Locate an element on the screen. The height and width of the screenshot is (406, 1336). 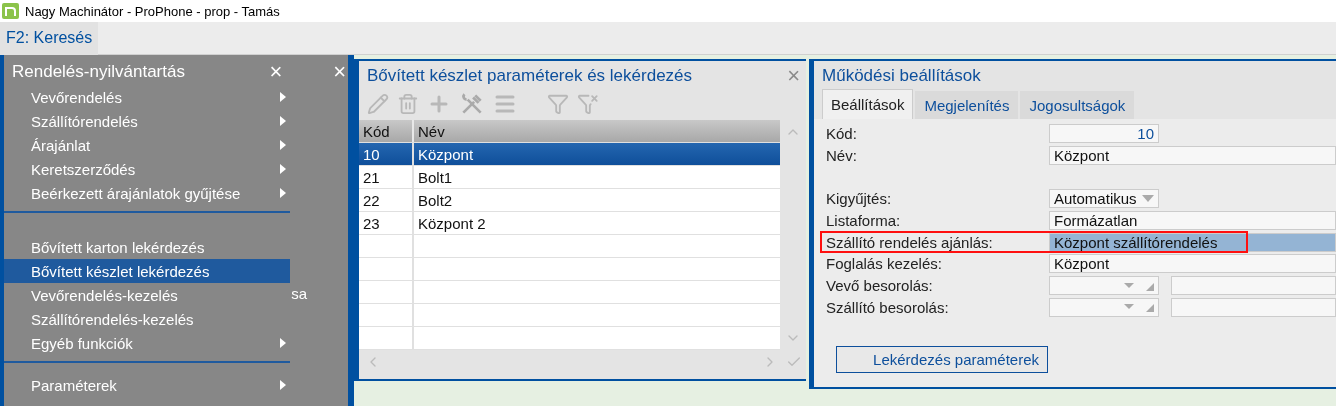
window-title: Nagy Machinátor - ProPhone - prop - Tamás is located at coordinates (152, 11).